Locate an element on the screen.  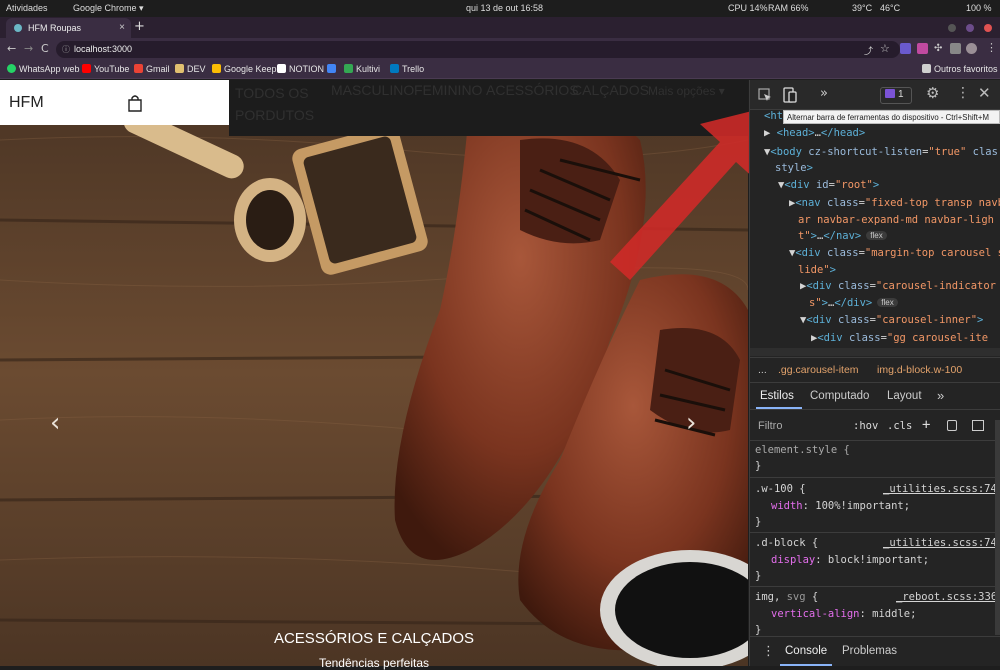
cpu-indicator: CPU 14% is located at coordinates (748, 8).